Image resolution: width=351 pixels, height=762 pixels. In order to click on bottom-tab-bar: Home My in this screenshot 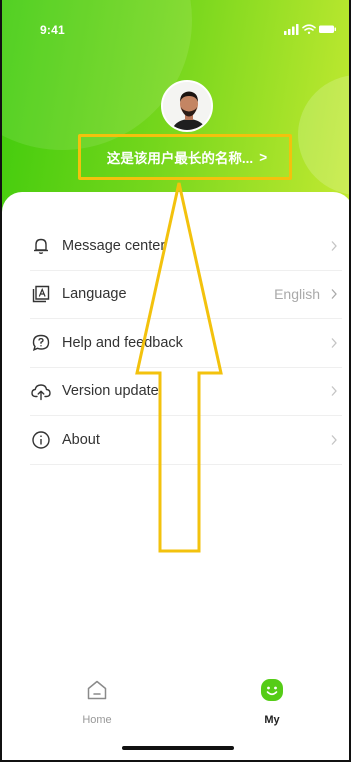, I will do `click(175, 707)`.